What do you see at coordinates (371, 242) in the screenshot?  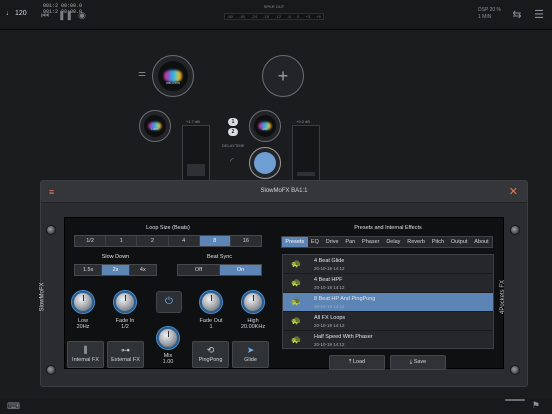 I see `tab-phaser: Phaser` at bounding box center [371, 242].